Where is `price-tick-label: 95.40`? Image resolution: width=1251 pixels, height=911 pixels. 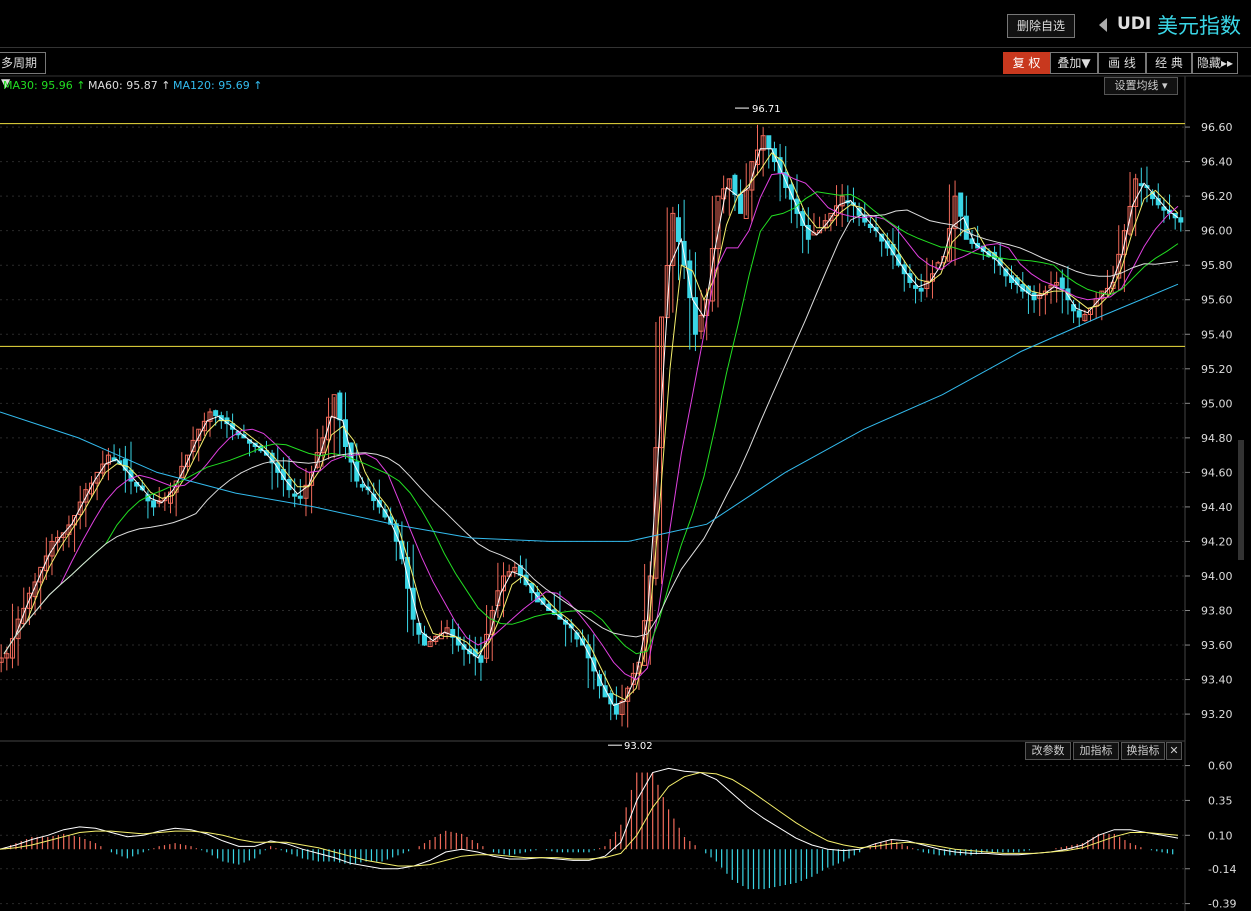
price-tick-label: 95.40 is located at coordinates (1217, 334).